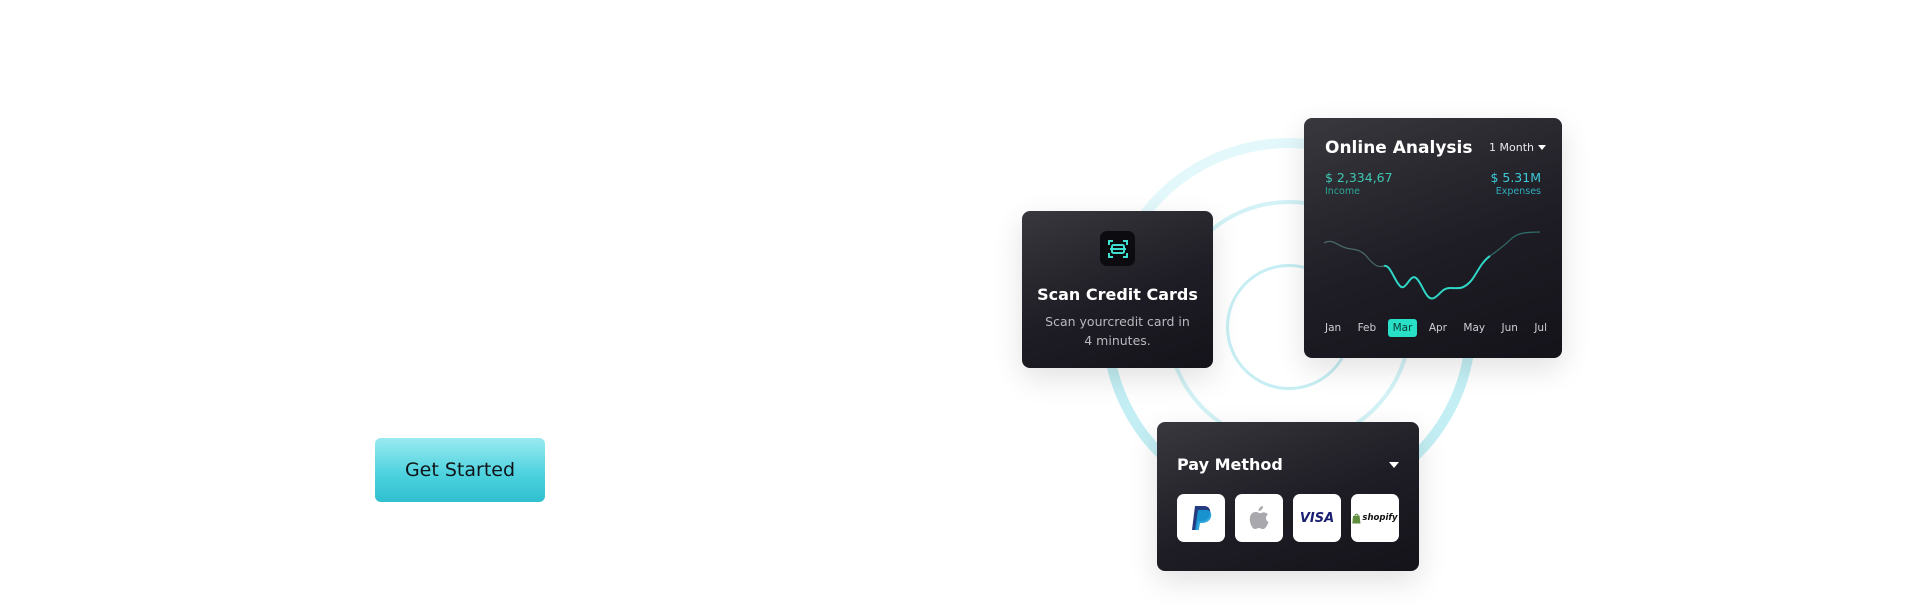 The image size is (1920, 609). I want to click on chart-line-highlight, so click(1437, 277).